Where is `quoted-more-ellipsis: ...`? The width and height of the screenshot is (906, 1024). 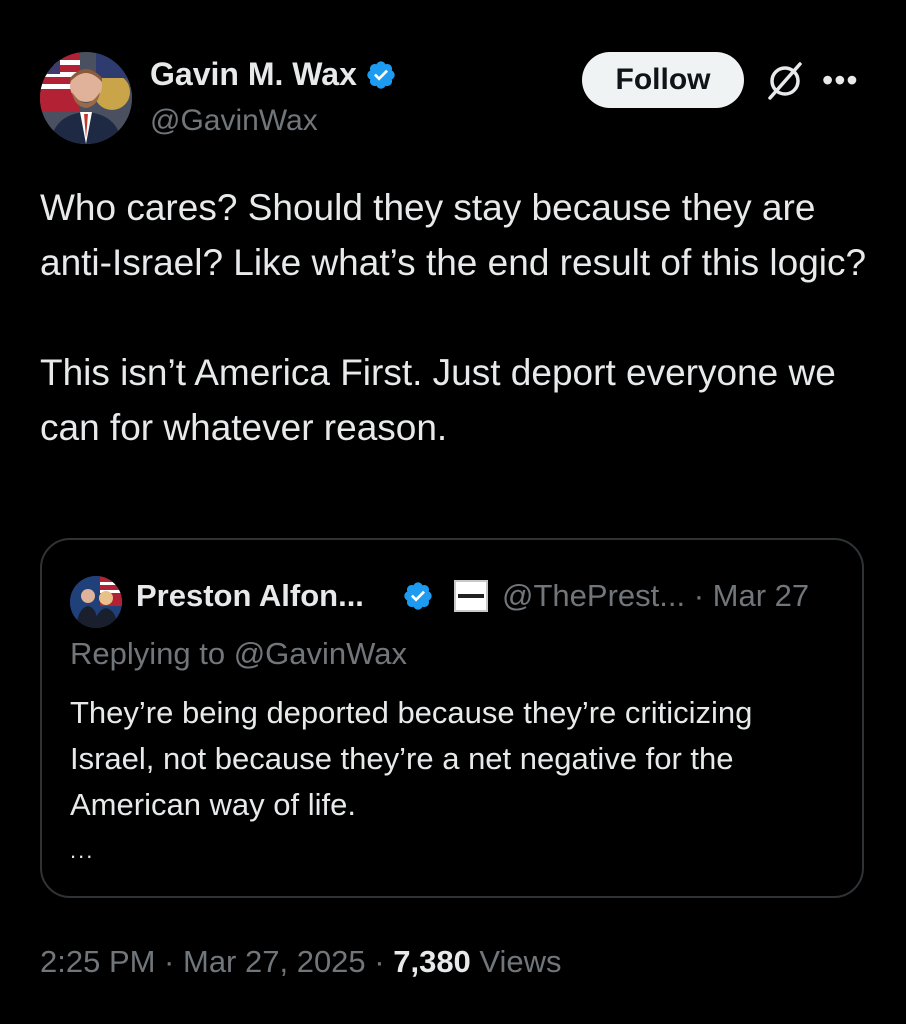 quoted-more-ellipsis: ... is located at coordinates (82, 850).